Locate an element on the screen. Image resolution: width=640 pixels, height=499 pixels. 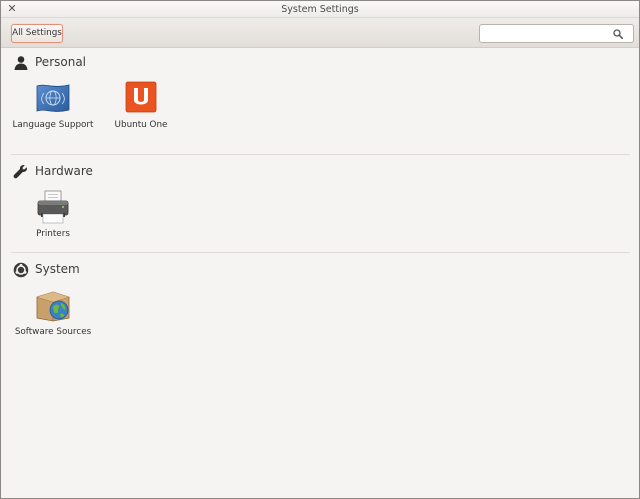
printer-icon is located at coordinates (53, 207).